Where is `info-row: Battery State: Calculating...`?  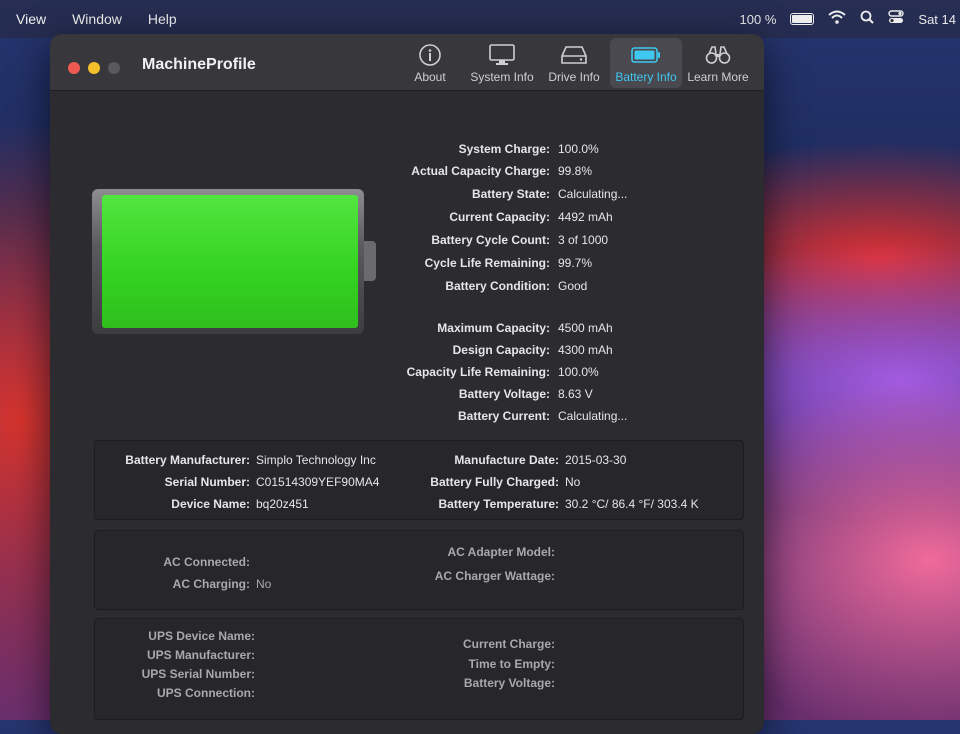 info-row: Battery State: Calculating... is located at coordinates (338, 196).